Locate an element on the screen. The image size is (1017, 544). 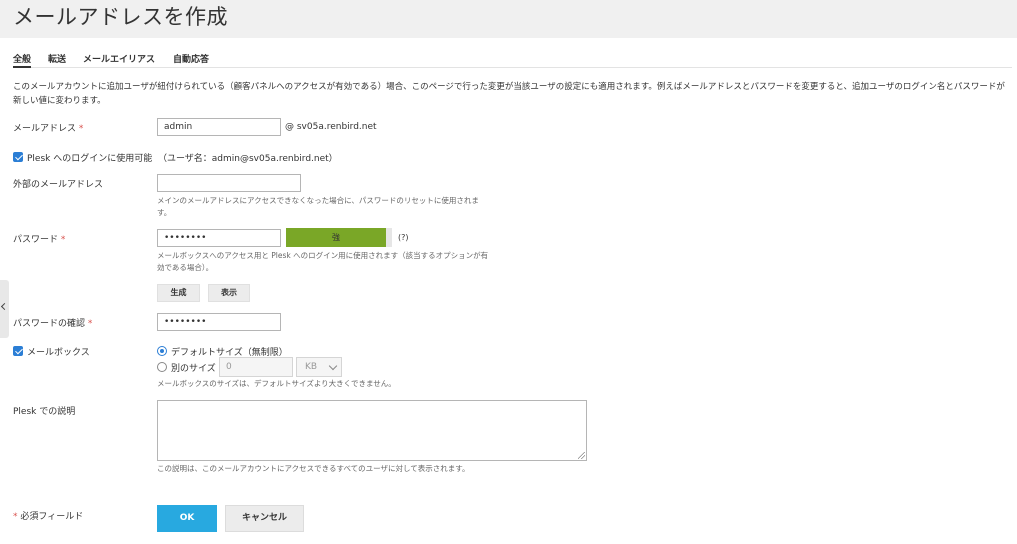
mailbox-label: メールボックス is located at coordinates (58, 353).